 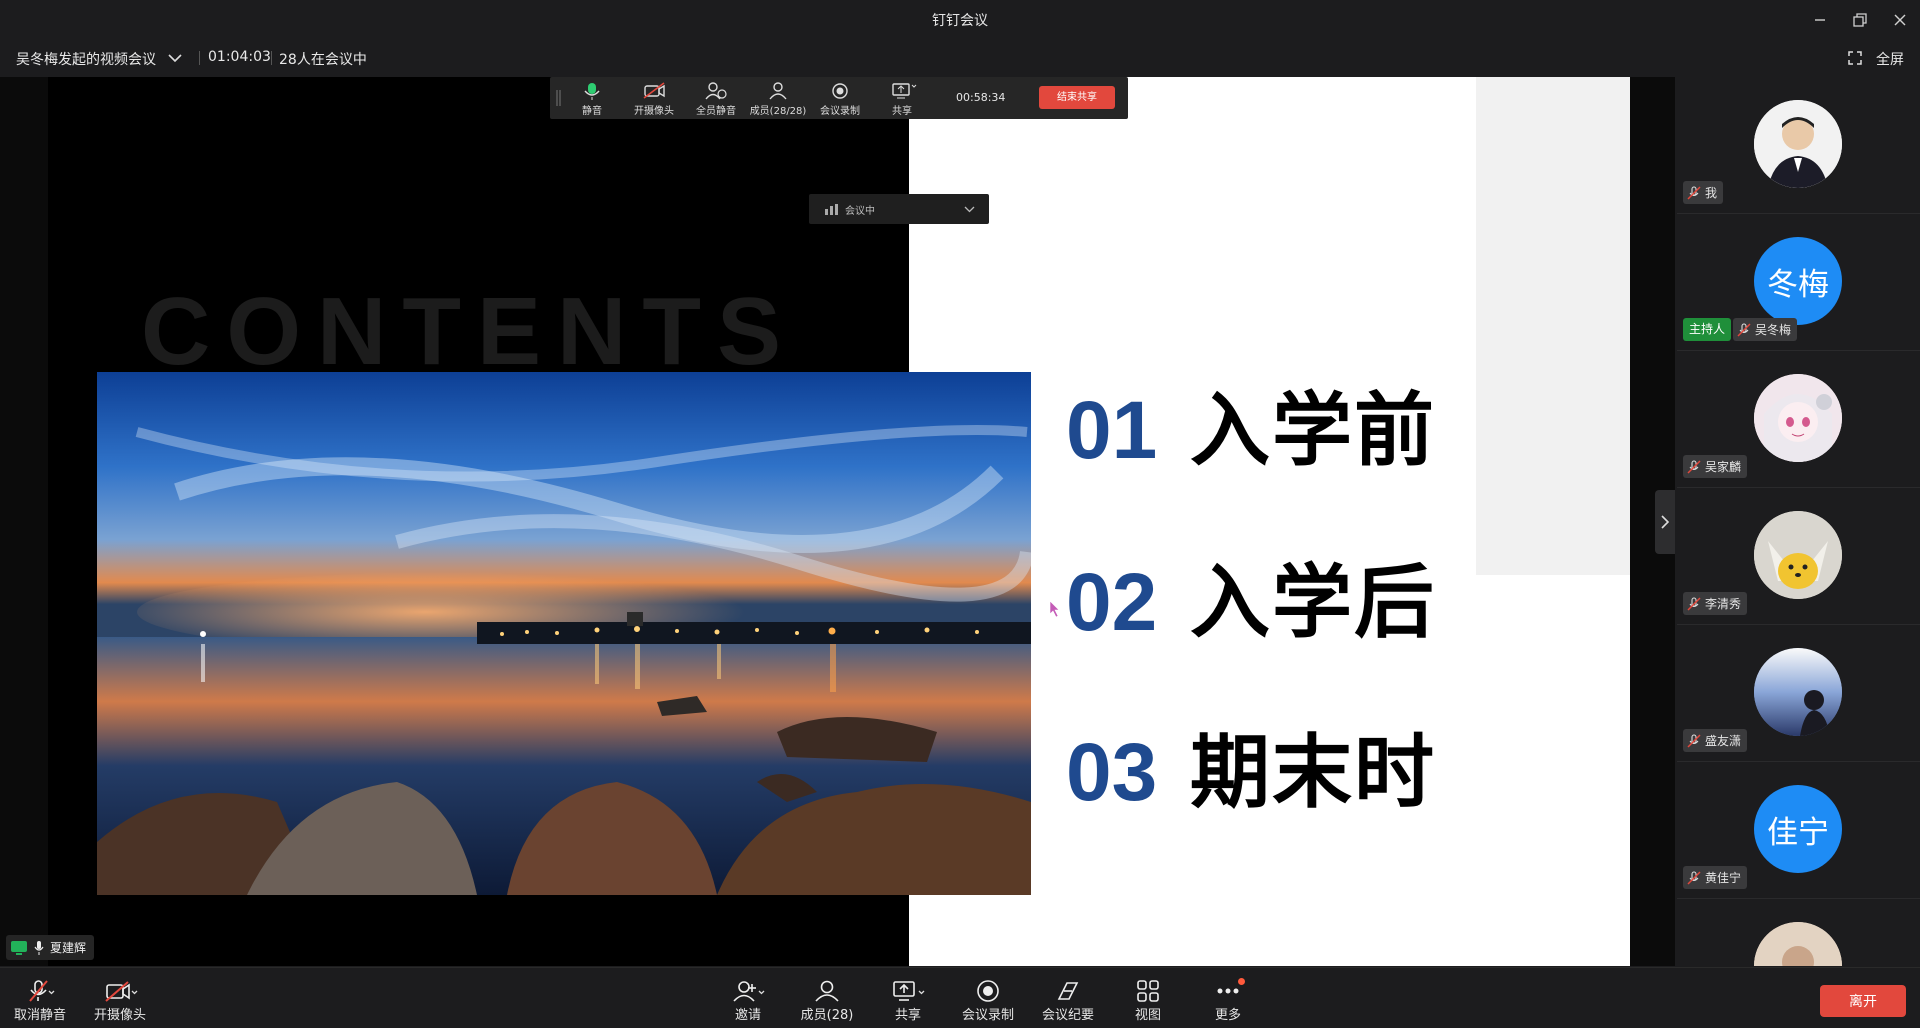 I want to click on share-timer: 00:58:34, so click(x=981, y=97).